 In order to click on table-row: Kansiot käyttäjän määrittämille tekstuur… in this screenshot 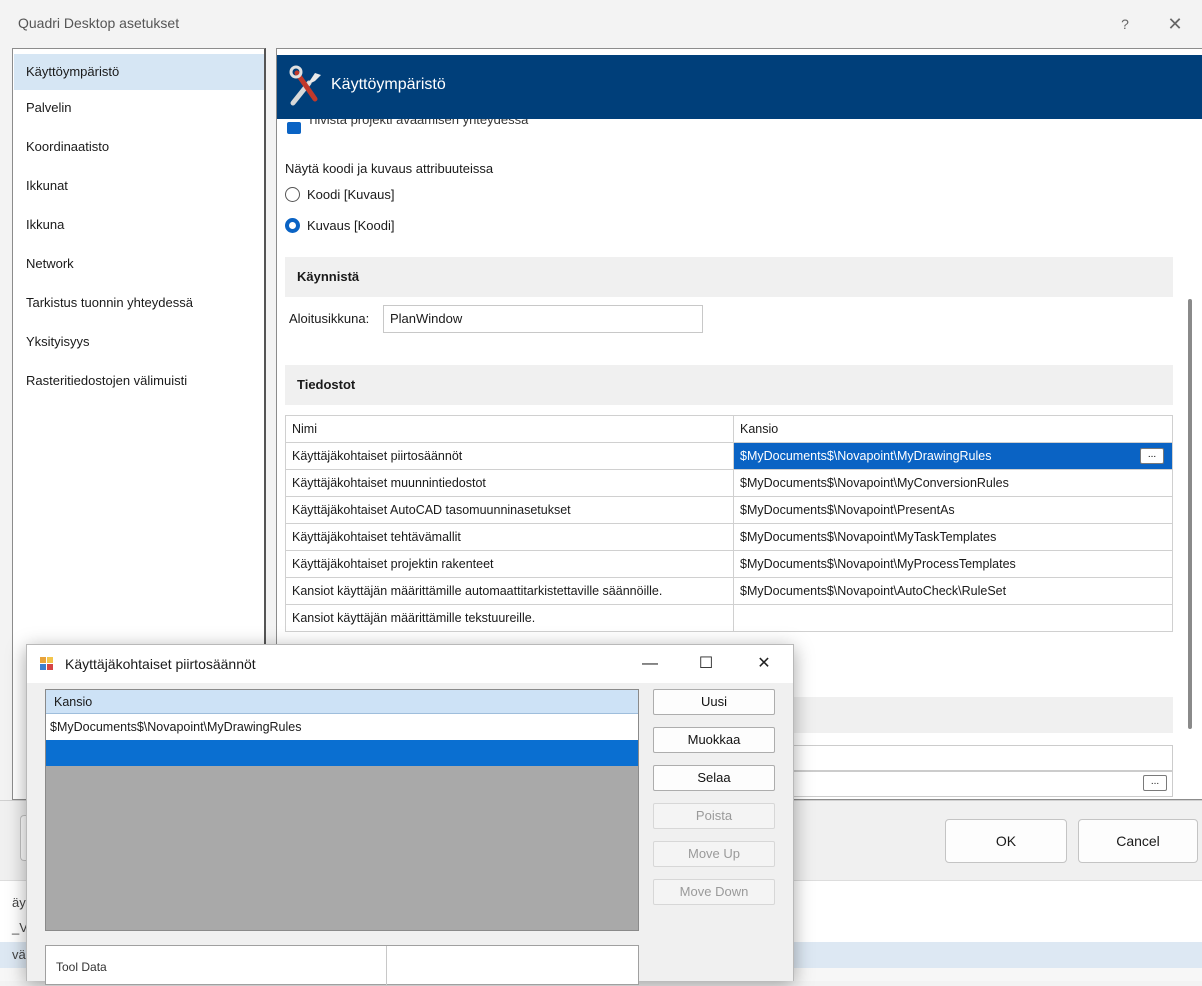, I will do `click(729, 618)`.